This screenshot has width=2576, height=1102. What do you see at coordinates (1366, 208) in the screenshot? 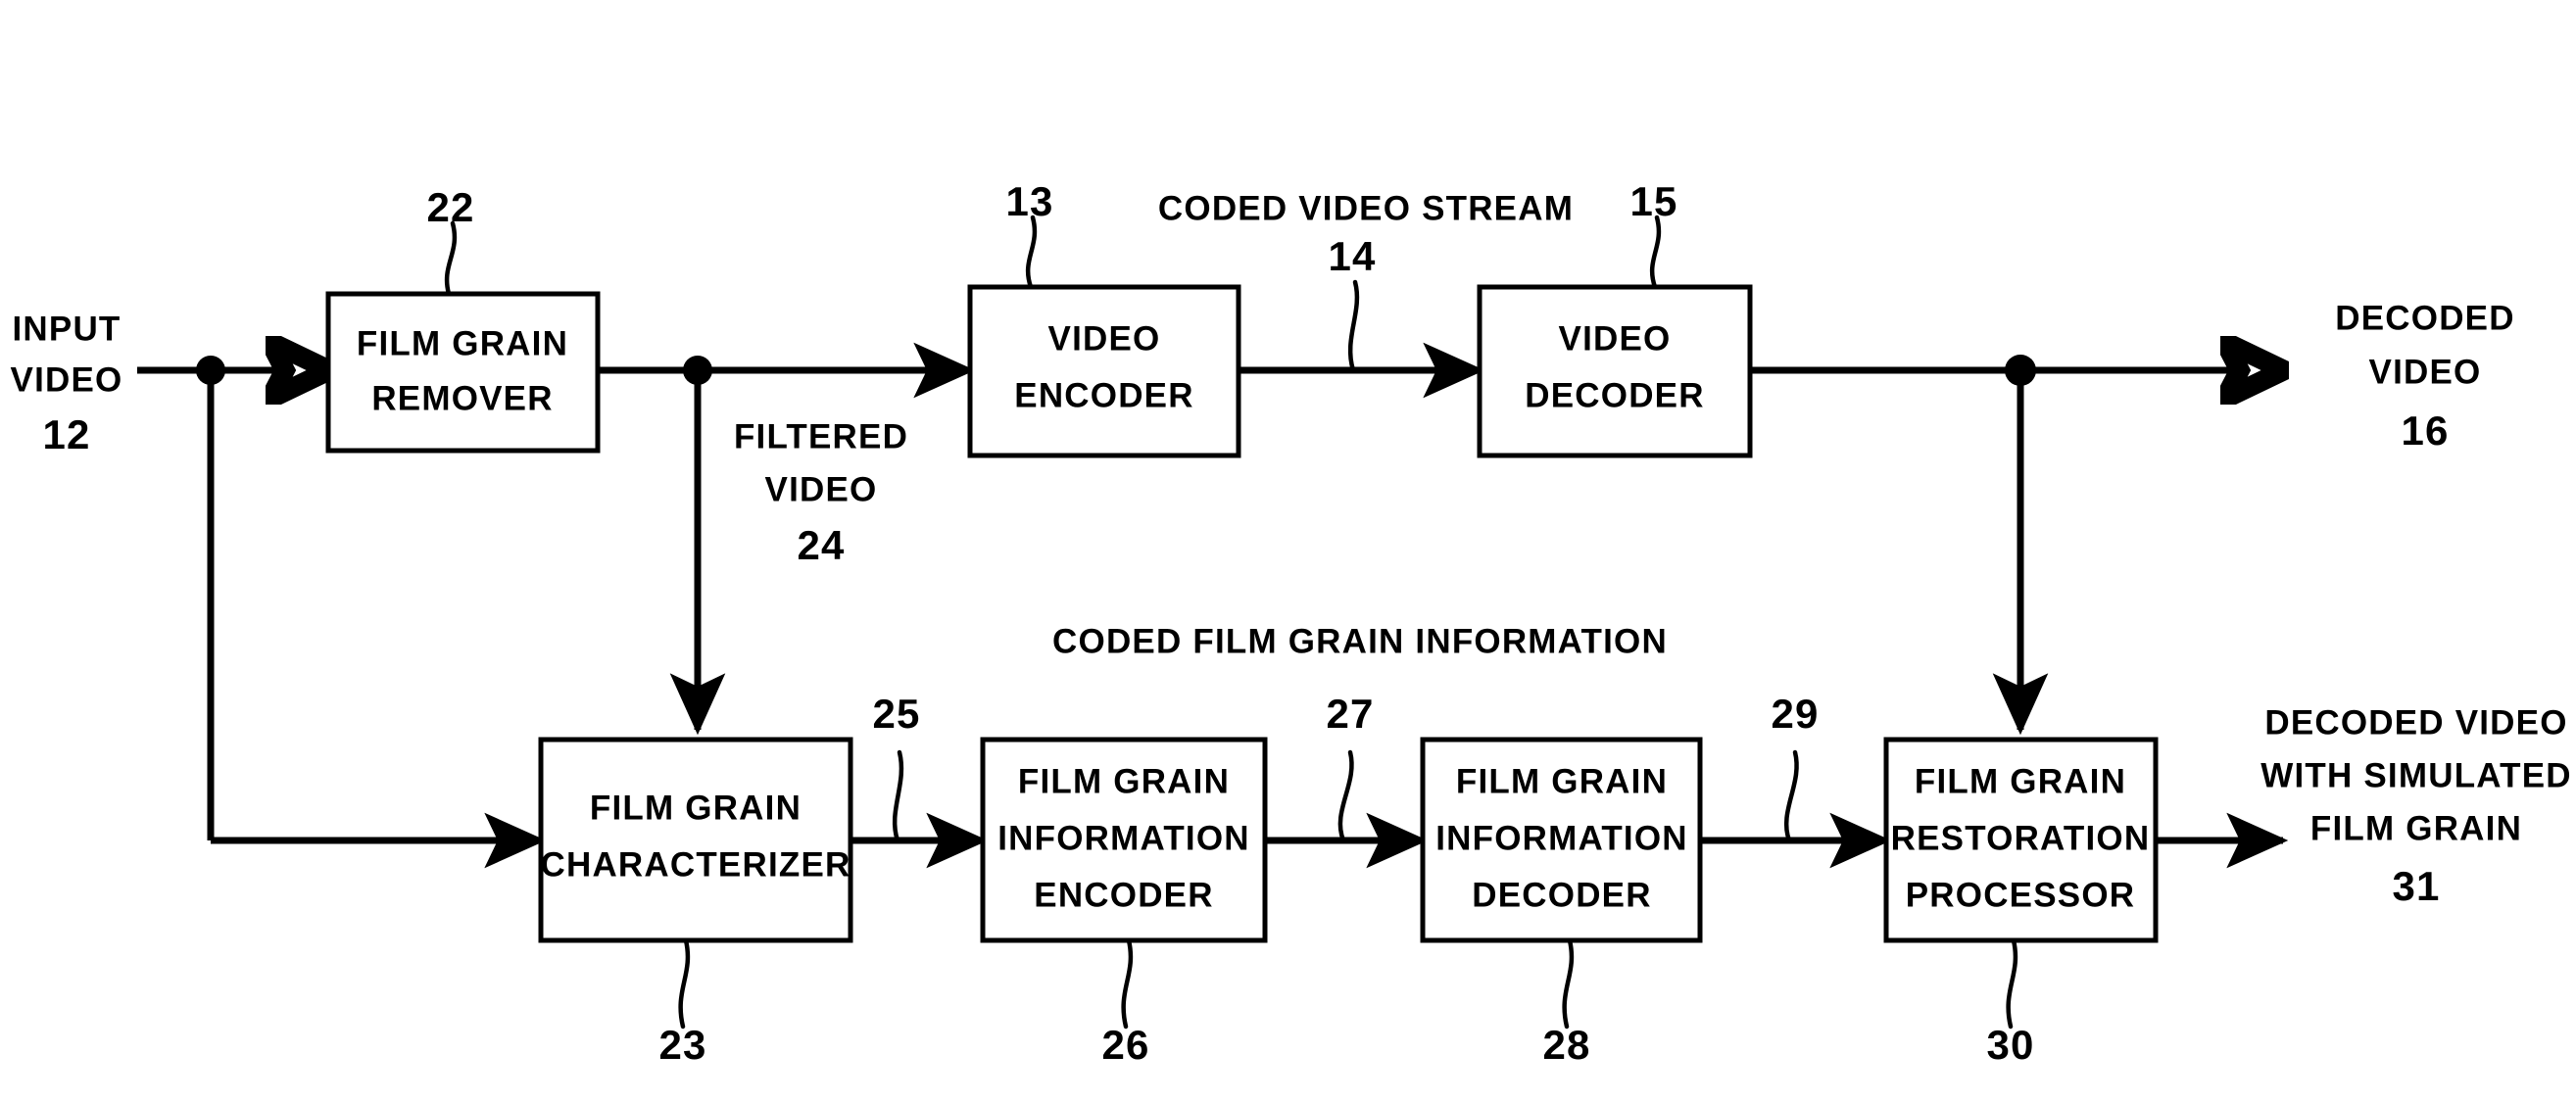
I see `label-coded-video-stream: CODED VIDEO STREAM` at bounding box center [1366, 208].